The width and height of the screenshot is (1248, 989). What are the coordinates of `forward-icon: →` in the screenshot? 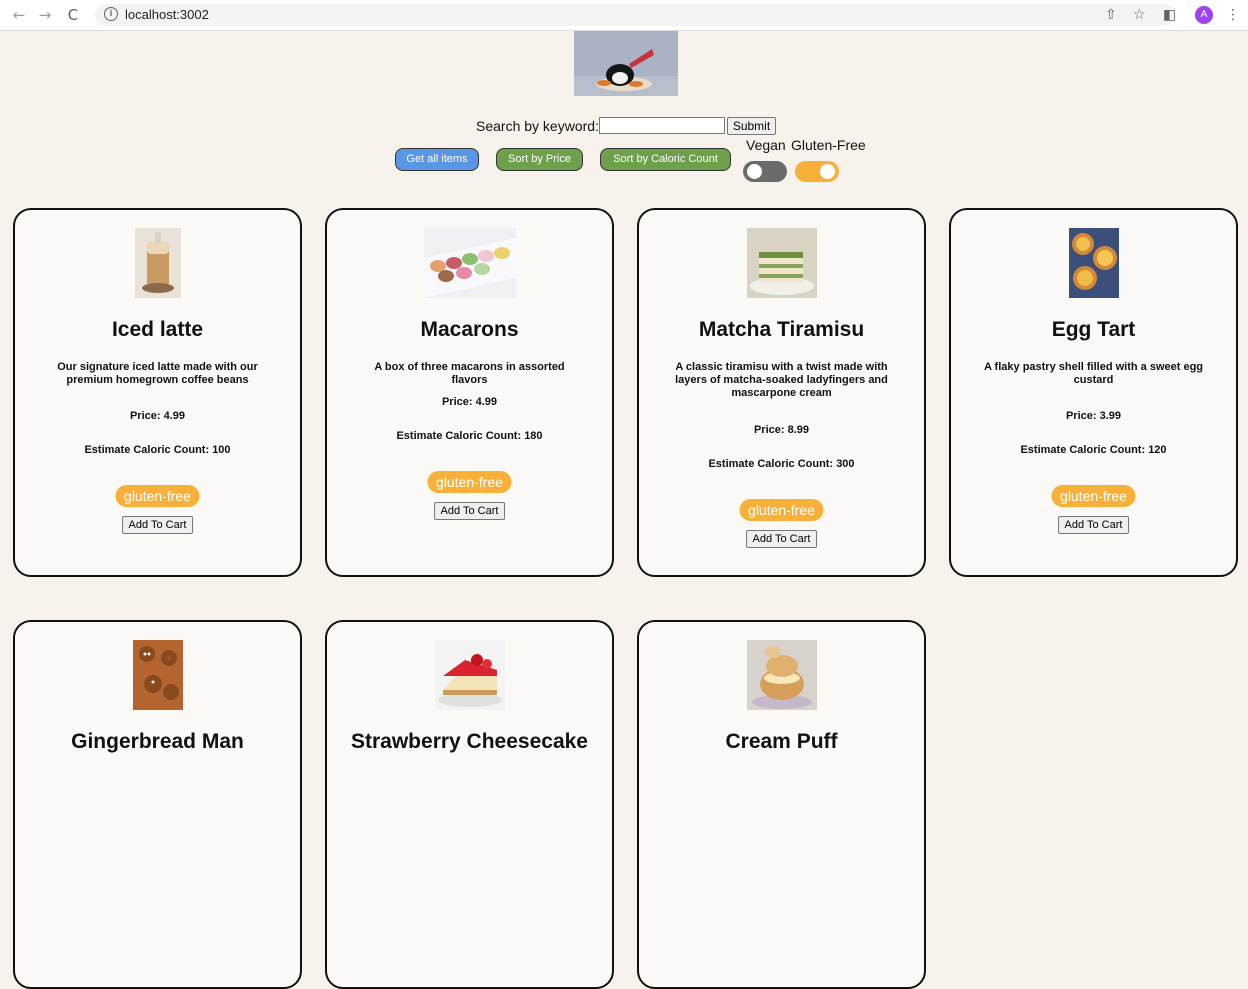 It's located at (45, 15).